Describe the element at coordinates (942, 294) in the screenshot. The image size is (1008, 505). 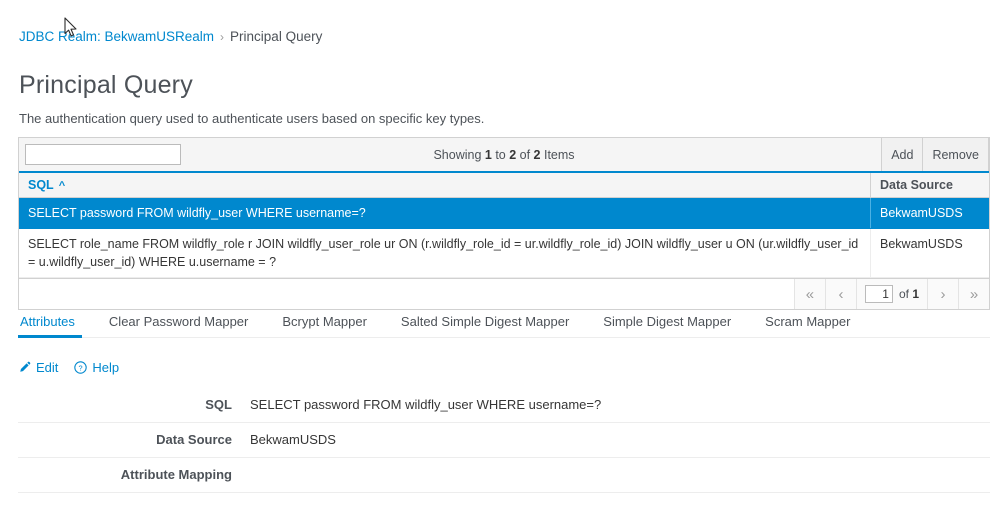
I see `pagination-next-button: ›` at that location.